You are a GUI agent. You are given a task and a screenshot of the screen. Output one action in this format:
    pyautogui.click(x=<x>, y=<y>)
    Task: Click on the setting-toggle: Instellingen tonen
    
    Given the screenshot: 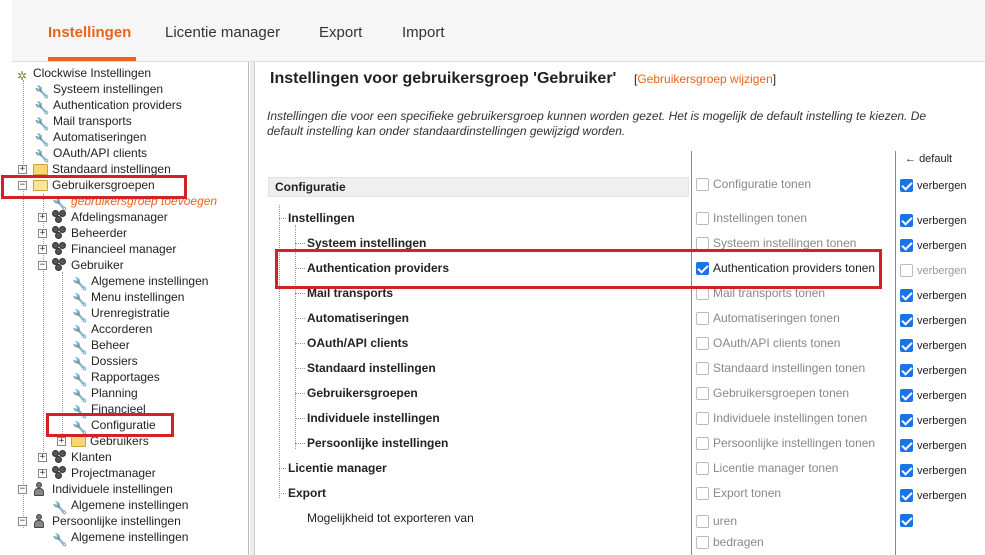 What is the action you would take?
    pyautogui.click(x=751, y=218)
    